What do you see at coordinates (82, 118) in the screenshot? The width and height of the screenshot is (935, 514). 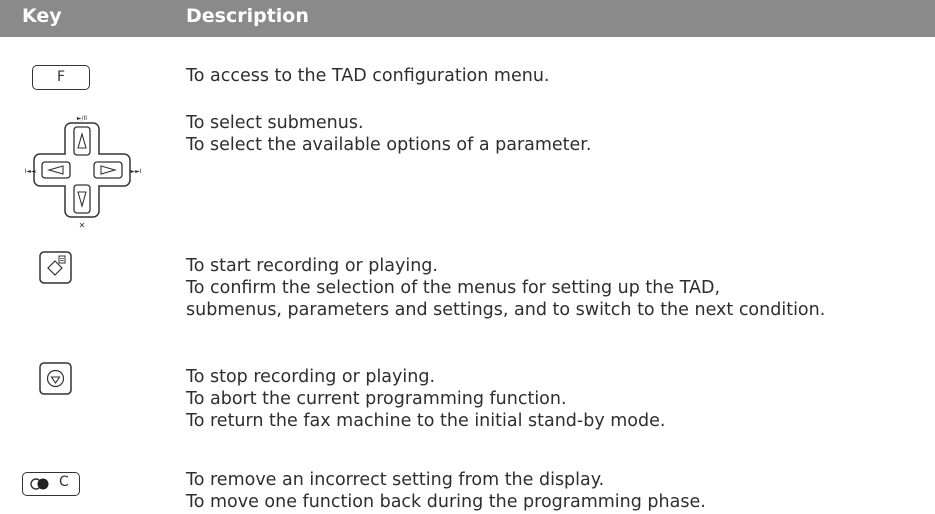 I see `play-pause-symbol: ►/II` at bounding box center [82, 118].